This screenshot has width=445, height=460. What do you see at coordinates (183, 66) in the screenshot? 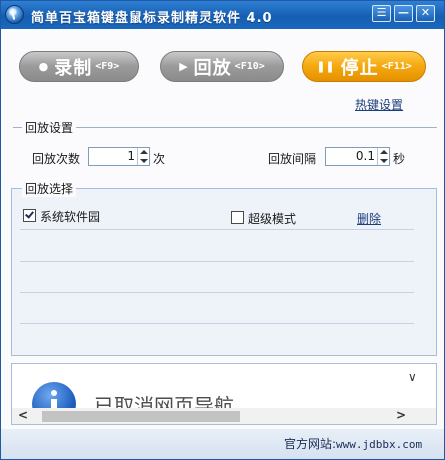
I see `play-icon: ▶` at bounding box center [183, 66].